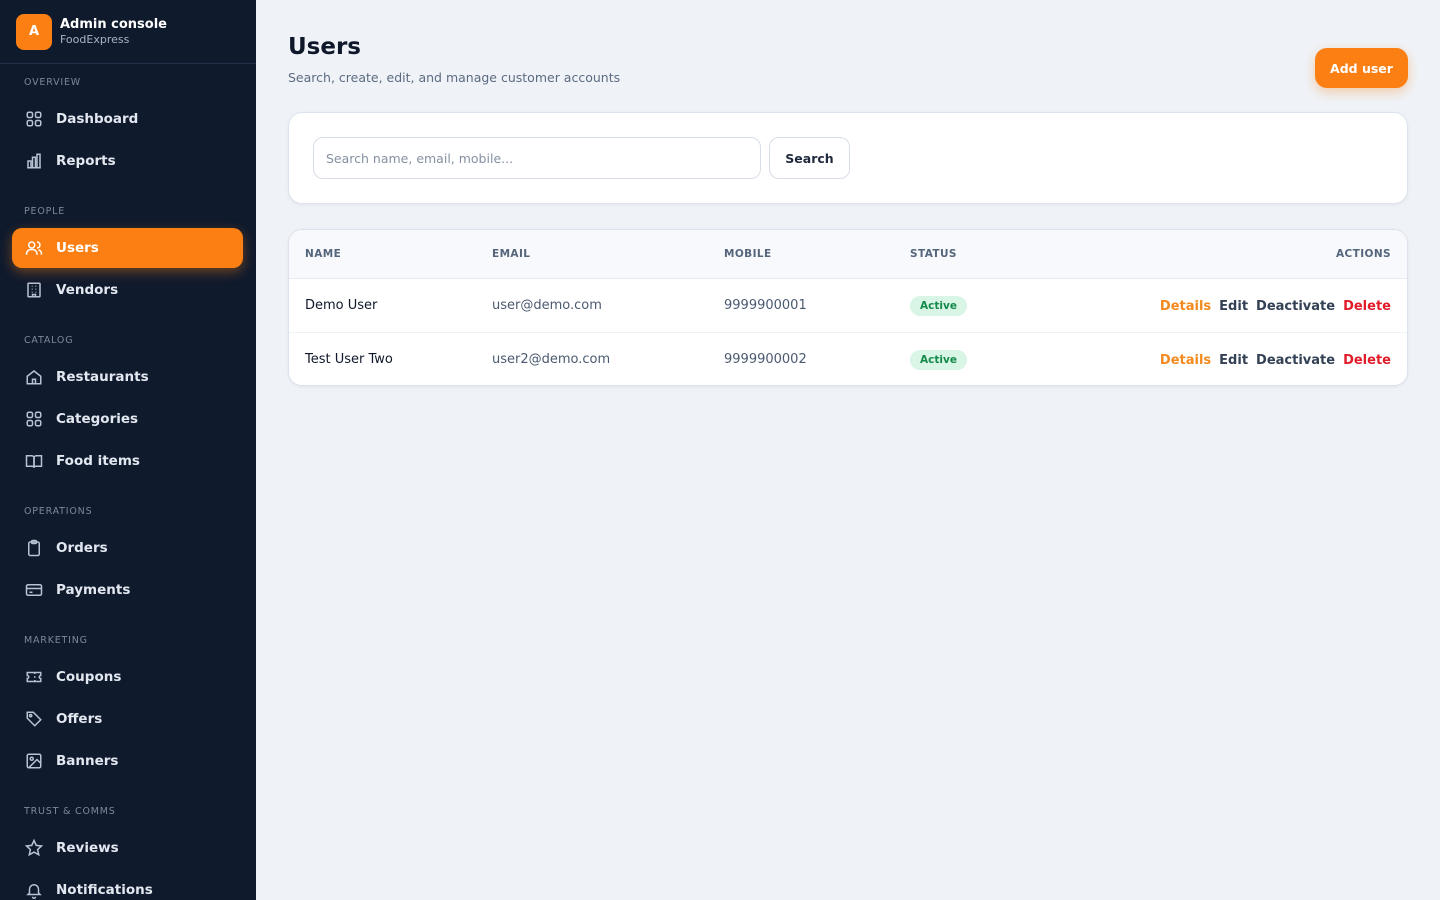  I want to click on brand-header: A Admin console FoodExpress, so click(128, 32).